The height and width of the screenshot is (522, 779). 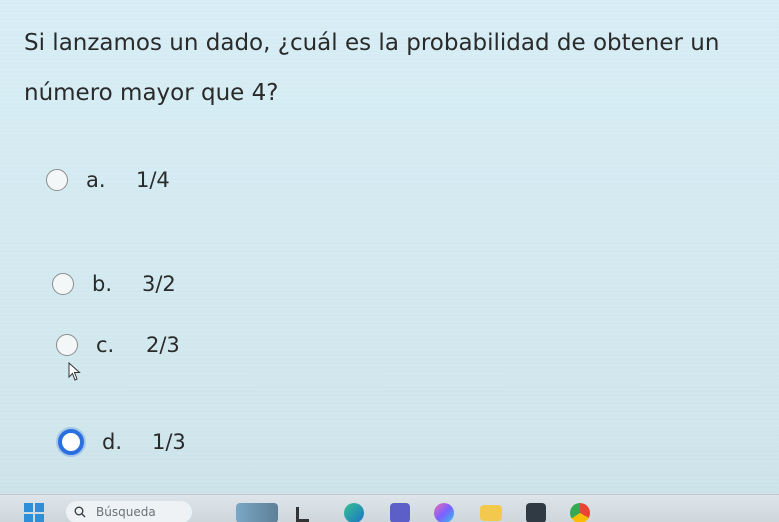 What do you see at coordinates (114, 284) in the screenshot?
I see `option-b: b. 3/2` at bounding box center [114, 284].